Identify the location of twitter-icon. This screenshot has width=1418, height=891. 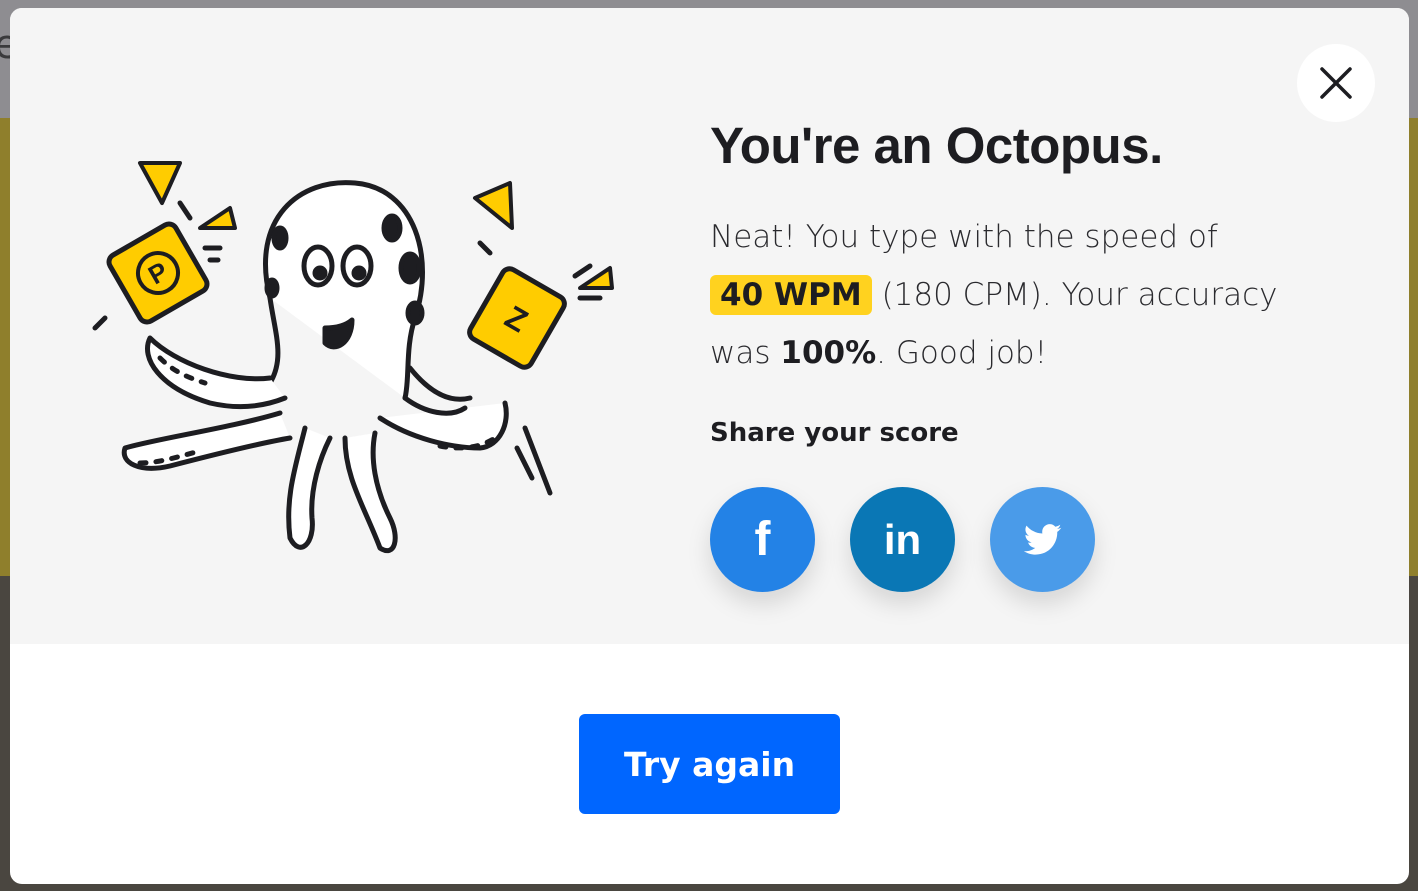
(1042, 539).